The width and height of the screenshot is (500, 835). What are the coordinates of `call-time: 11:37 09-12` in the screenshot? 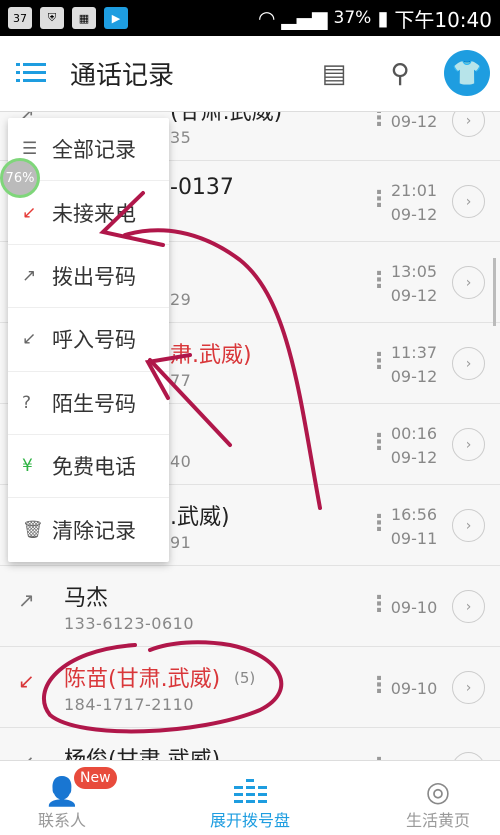 It's located at (414, 365).